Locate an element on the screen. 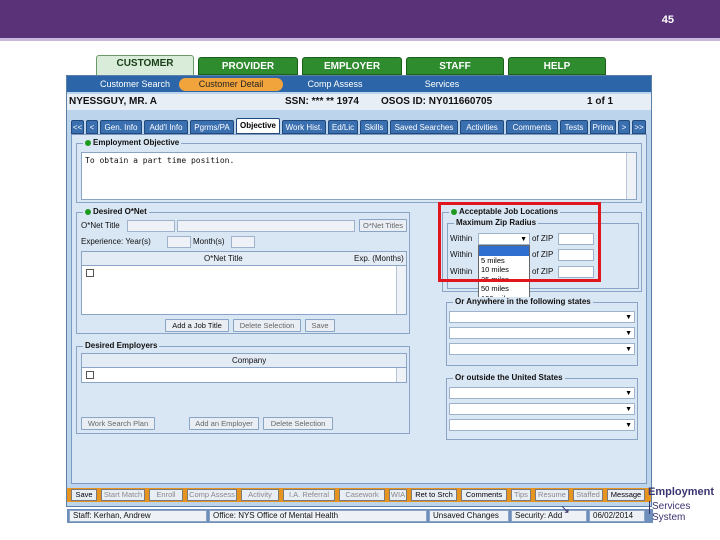  save-onet-button: Save is located at coordinates (320, 325).